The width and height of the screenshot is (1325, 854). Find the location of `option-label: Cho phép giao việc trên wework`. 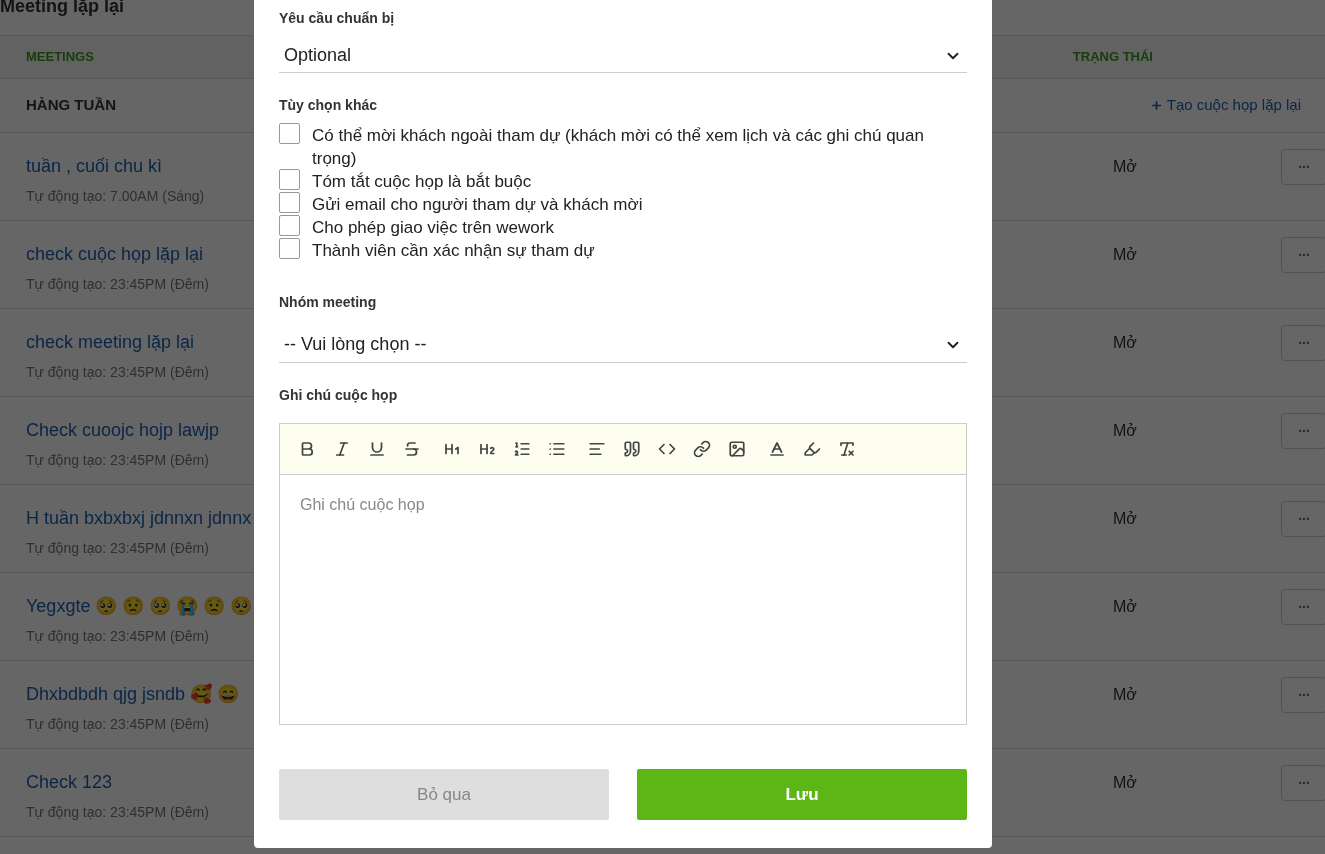

option-label: Cho phép giao việc trên wework is located at coordinates (433, 228).